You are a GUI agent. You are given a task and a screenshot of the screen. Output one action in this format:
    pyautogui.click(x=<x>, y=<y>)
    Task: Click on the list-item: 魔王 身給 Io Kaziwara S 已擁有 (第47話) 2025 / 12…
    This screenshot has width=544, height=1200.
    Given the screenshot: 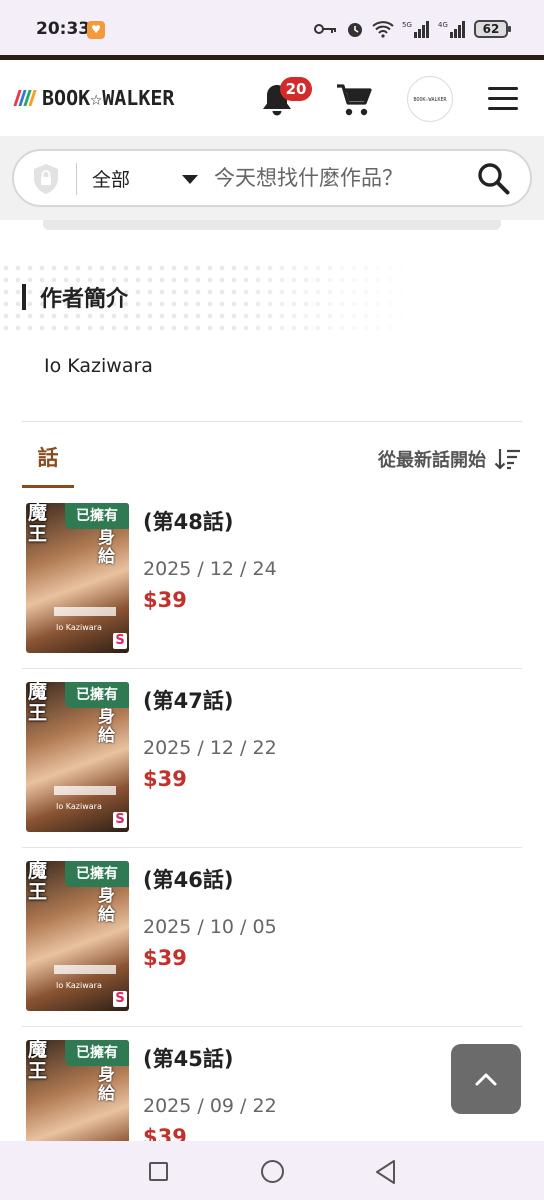 What is the action you would take?
    pyautogui.click(x=272, y=758)
    